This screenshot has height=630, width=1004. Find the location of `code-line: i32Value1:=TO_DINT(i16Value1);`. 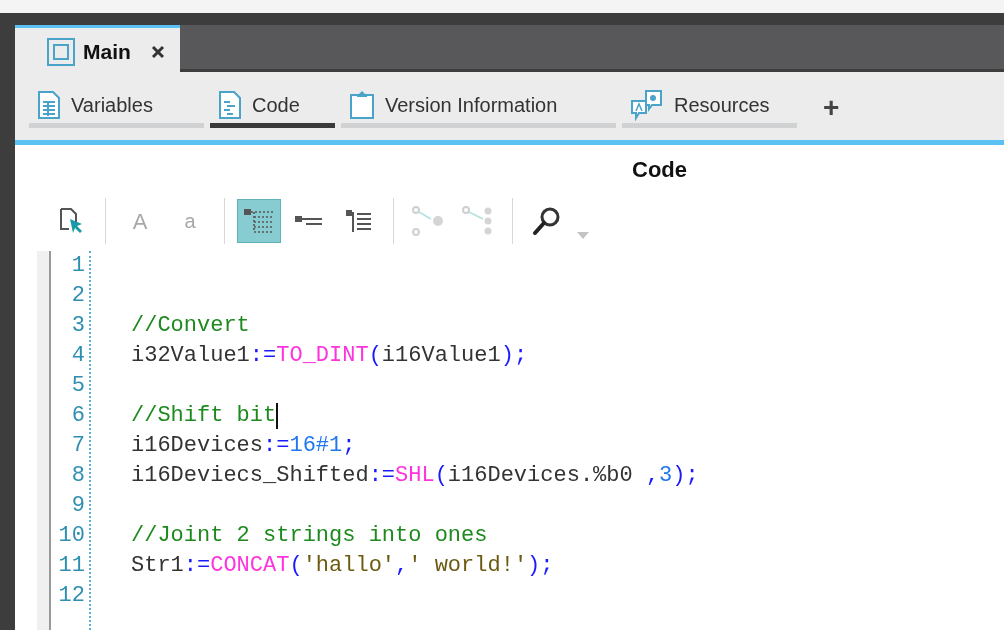

code-line: i32Value1:=TO_DINT(i16Value1); is located at coordinates (330, 356).